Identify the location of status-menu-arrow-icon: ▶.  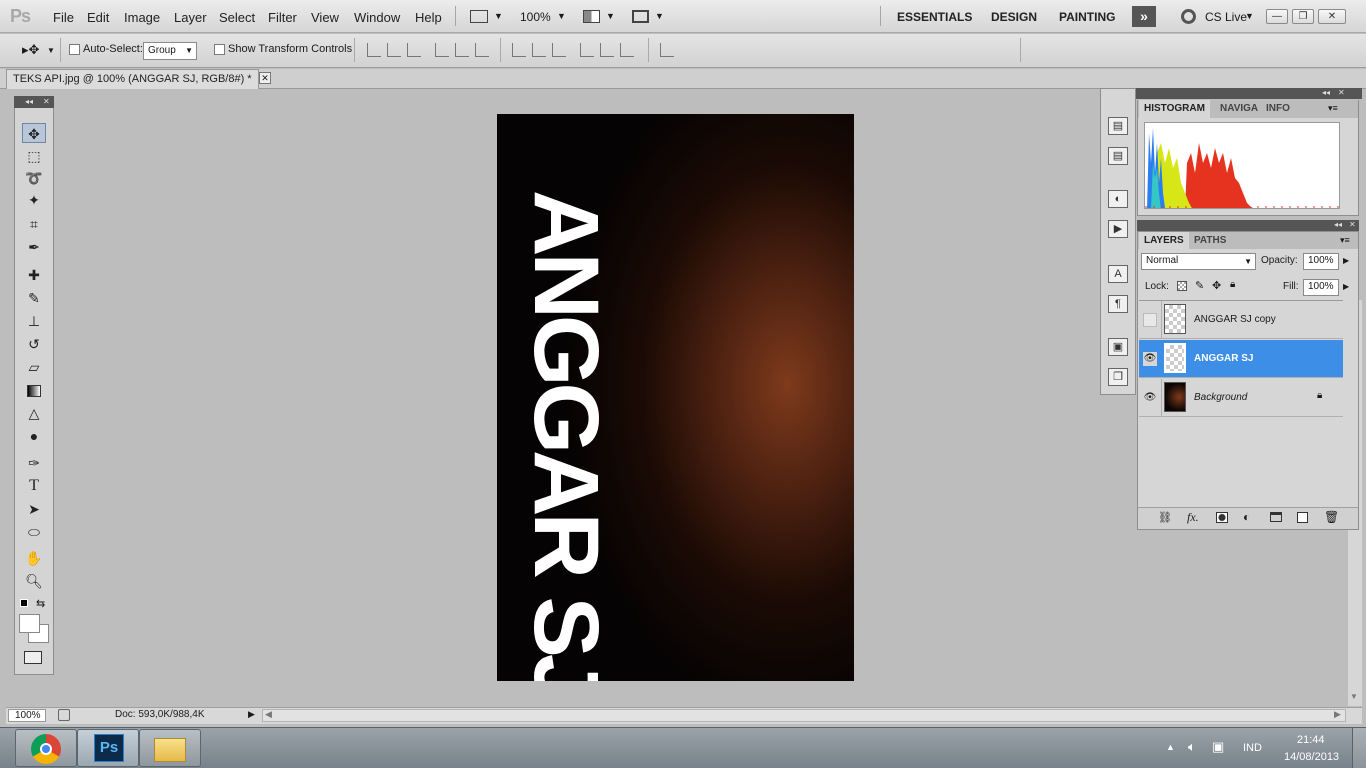
(251, 714).